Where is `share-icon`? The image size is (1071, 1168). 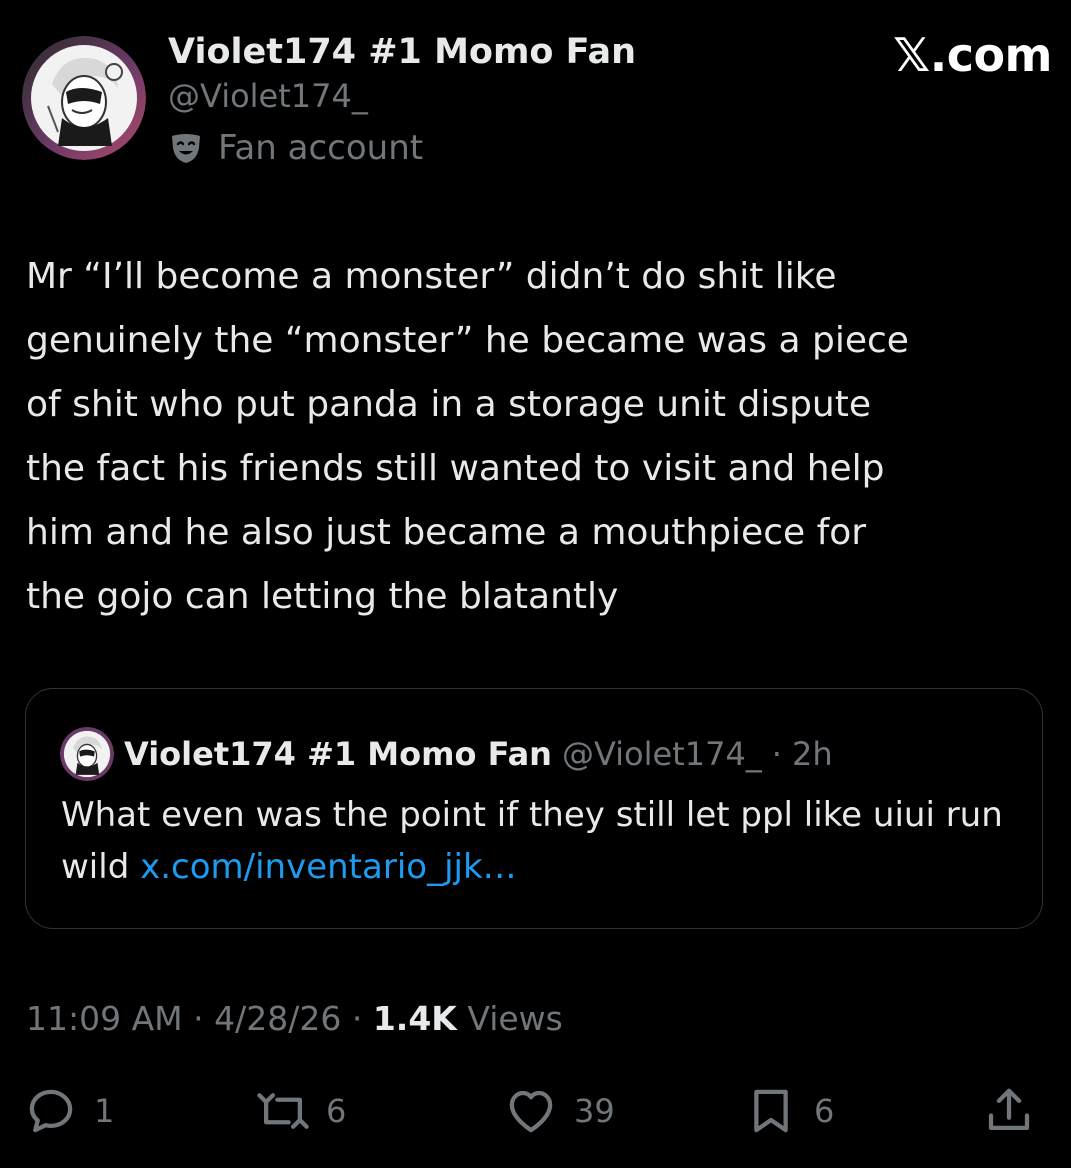
share-icon is located at coordinates (1009, 1109).